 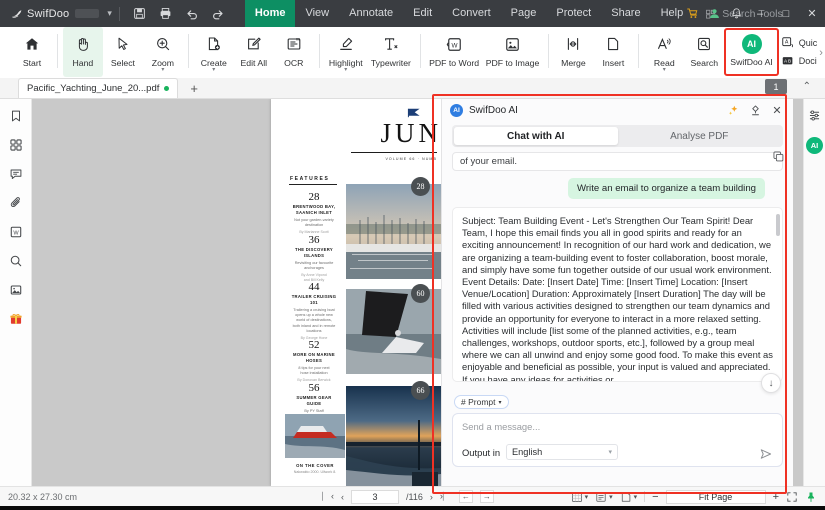 What do you see at coordinates (655, 497) in the screenshot?
I see `zoom-out-button: −` at bounding box center [655, 497].